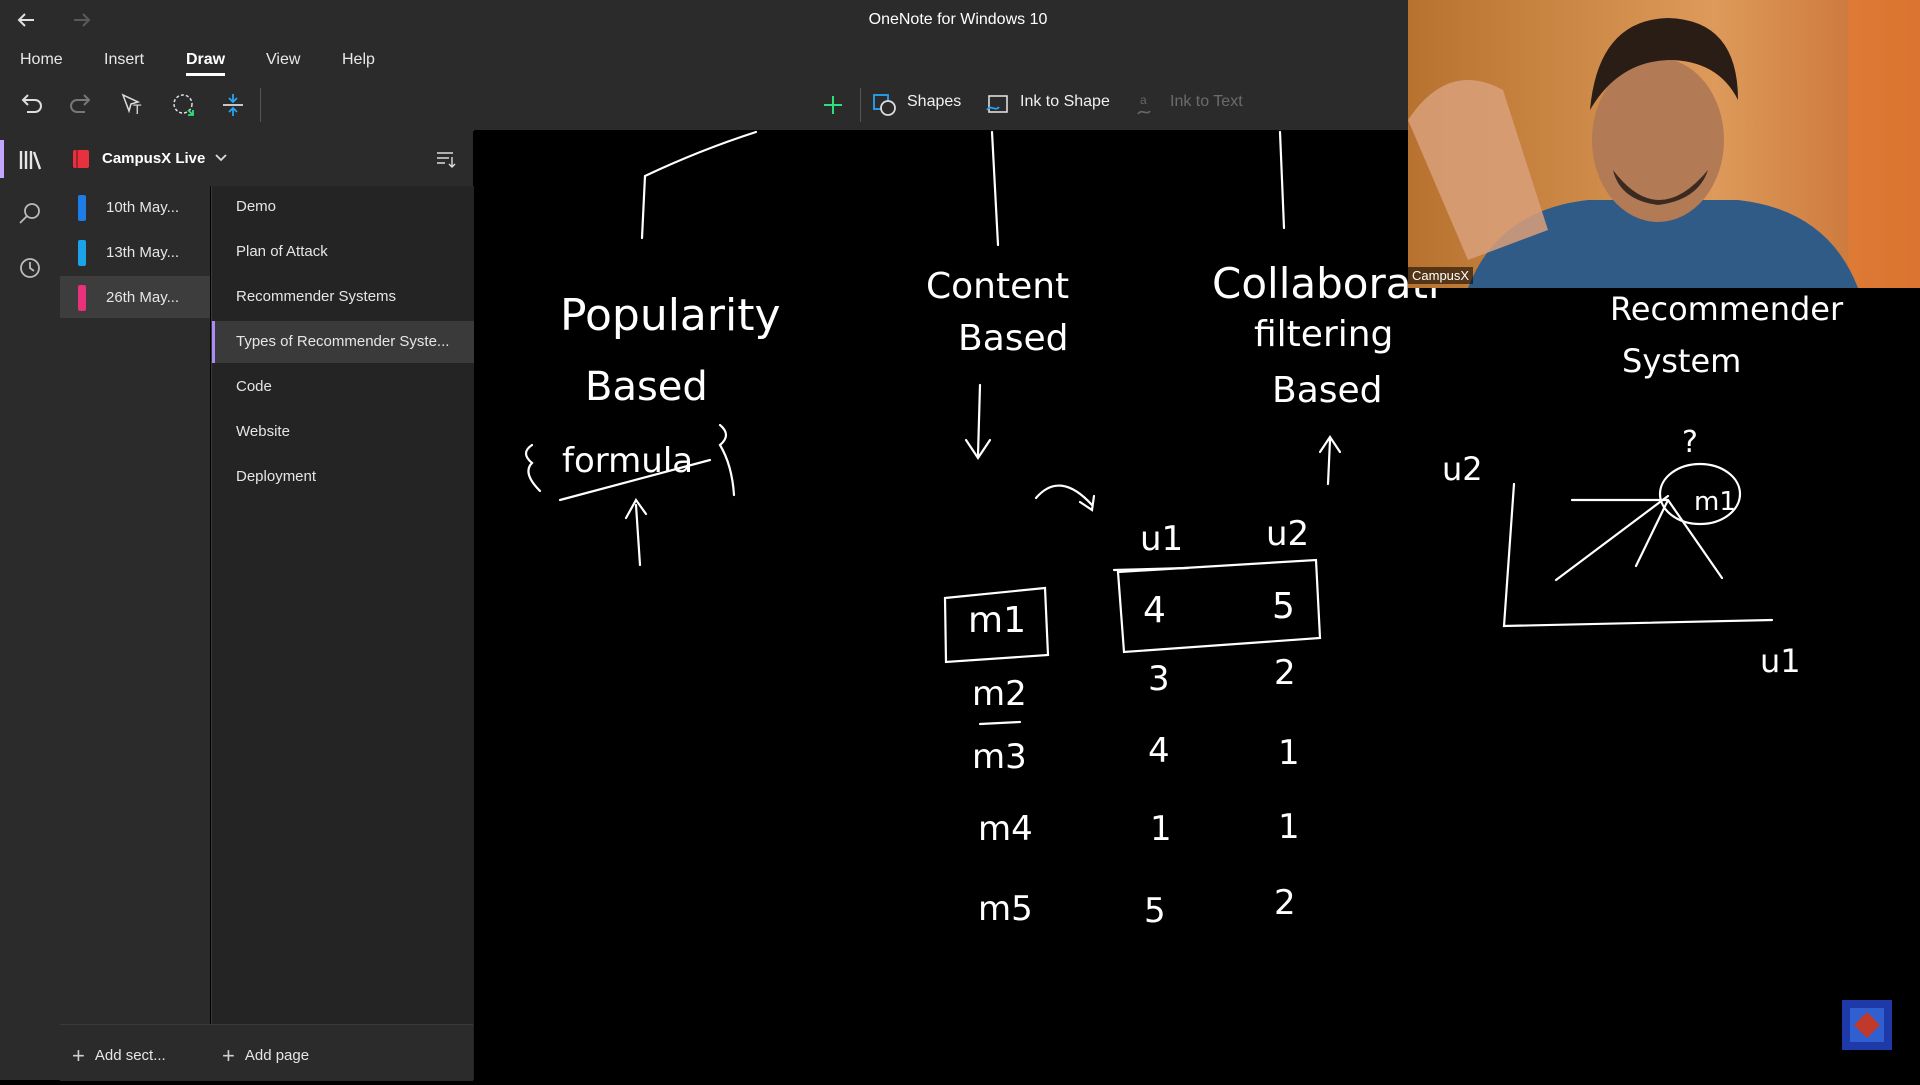 This screenshot has width=1920, height=1085. Describe the element at coordinates (41, 60) in the screenshot. I see `tab-home: Home` at that location.